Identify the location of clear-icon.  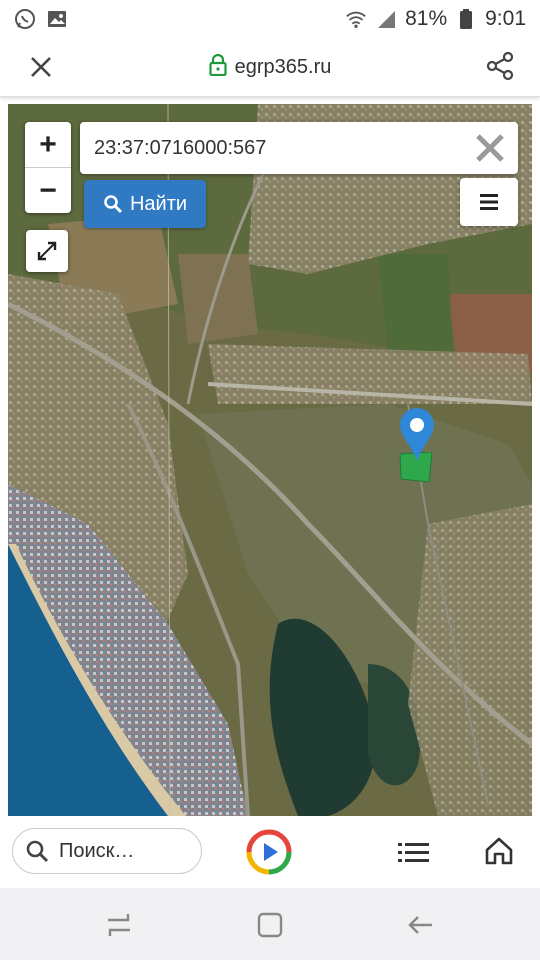
(490, 148).